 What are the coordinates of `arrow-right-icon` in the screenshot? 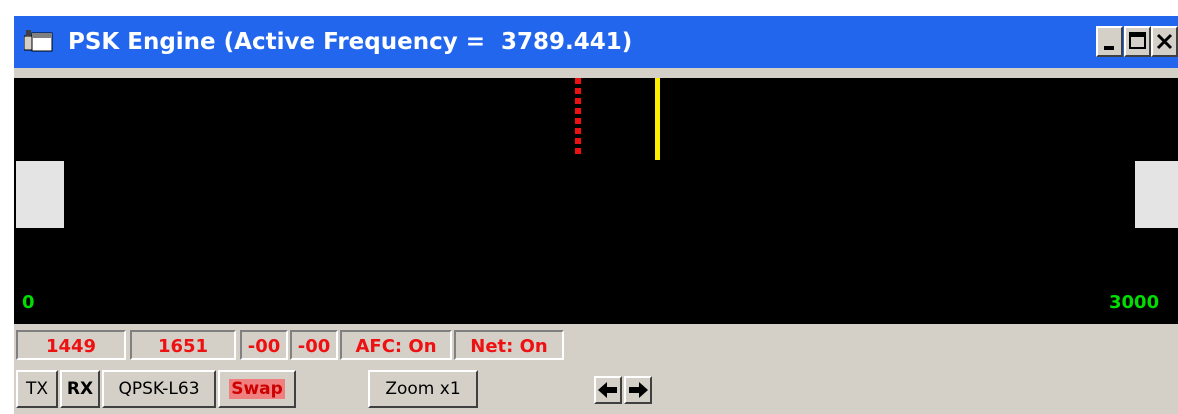 It's located at (638, 390).